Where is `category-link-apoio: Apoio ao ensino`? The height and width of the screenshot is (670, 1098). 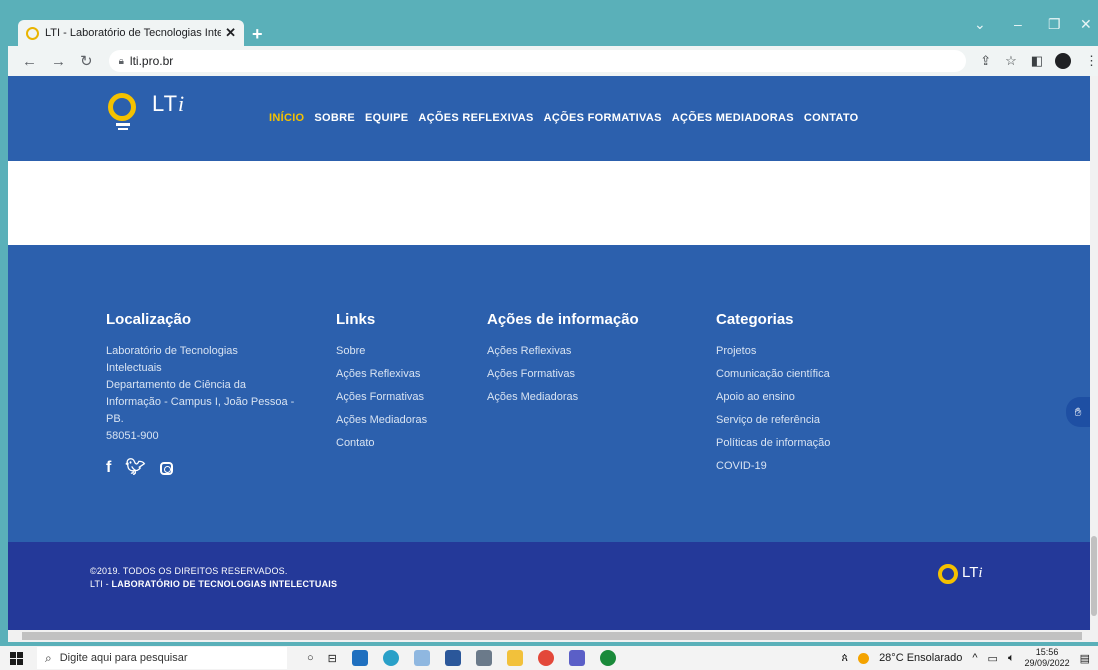
category-link-apoio: Apoio ao ensino is located at coordinates (773, 397).